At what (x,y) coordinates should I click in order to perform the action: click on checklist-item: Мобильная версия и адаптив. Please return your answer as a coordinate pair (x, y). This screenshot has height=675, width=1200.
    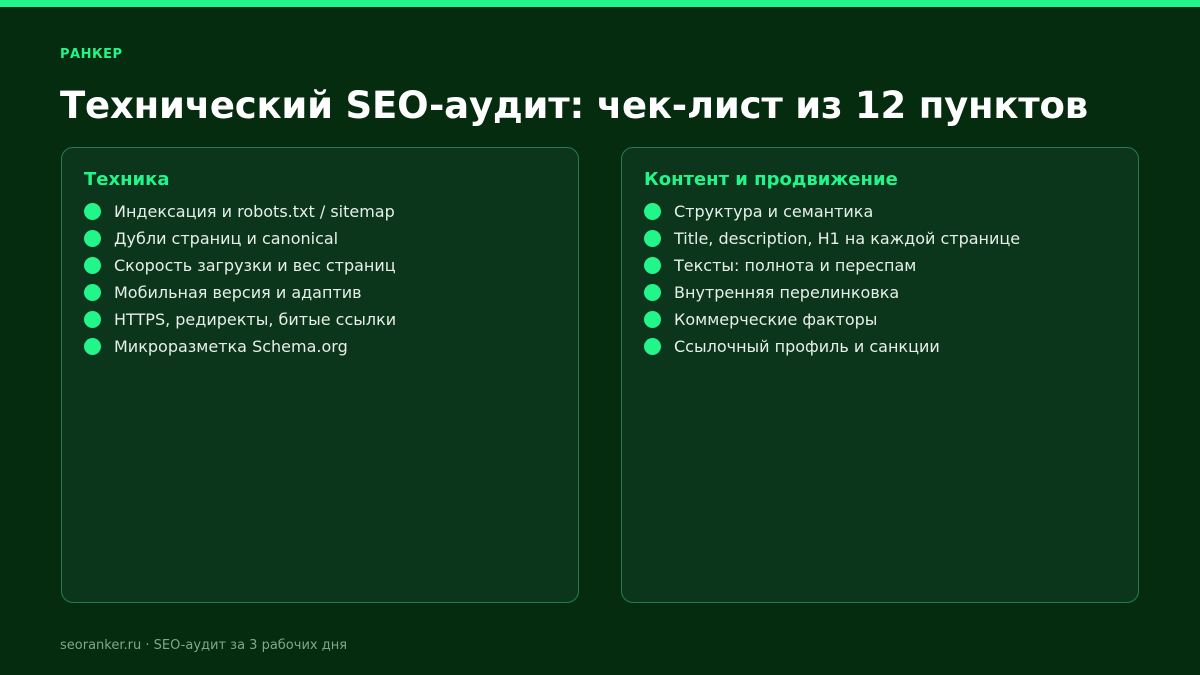
    Looking at the image, I should click on (320, 292).